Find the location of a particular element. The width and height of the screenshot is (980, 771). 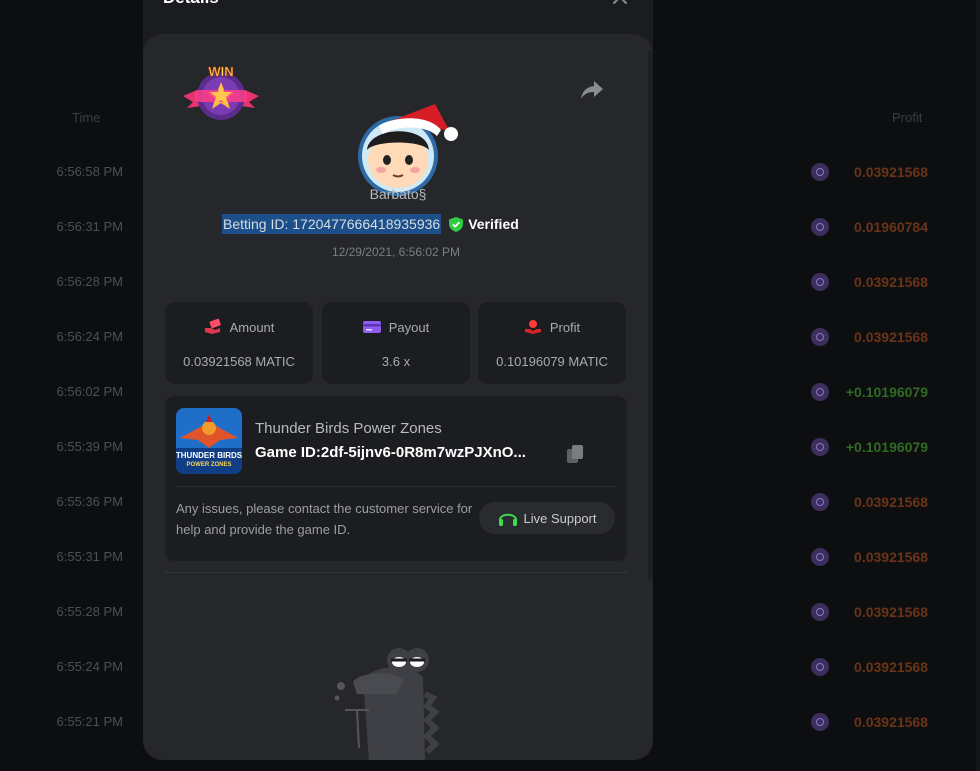

dinosaur-mascot-icon is located at coordinates (387, 704).